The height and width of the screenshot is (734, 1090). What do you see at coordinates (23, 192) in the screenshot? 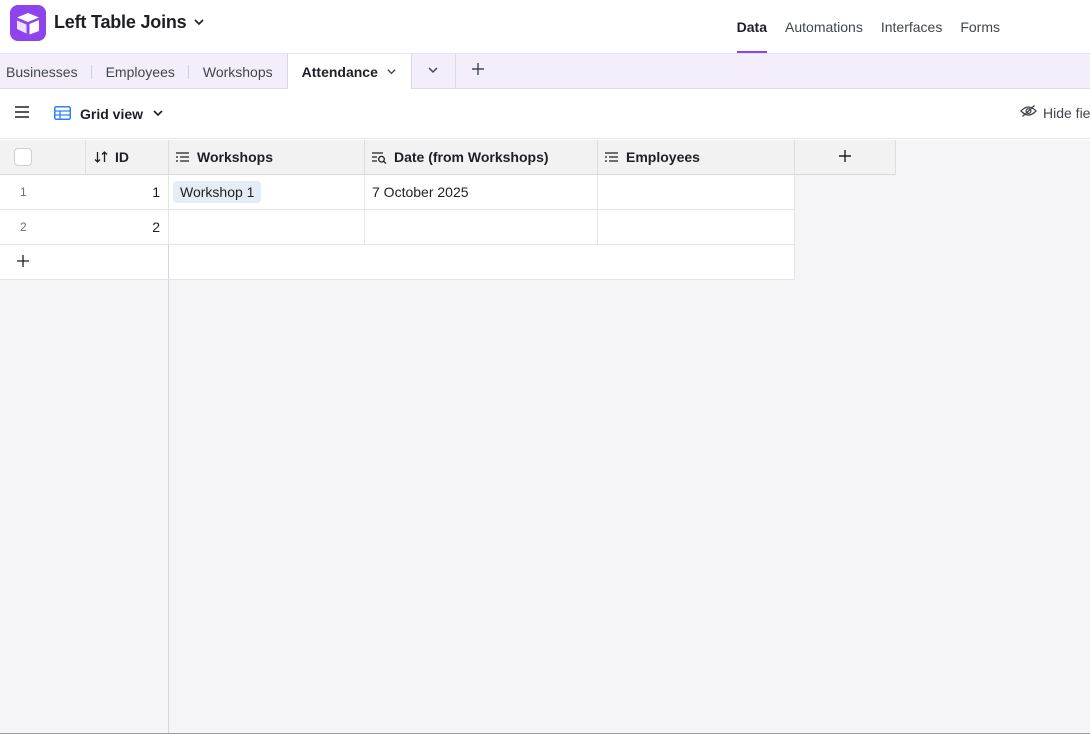
I see `row-number: 1` at bounding box center [23, 192].